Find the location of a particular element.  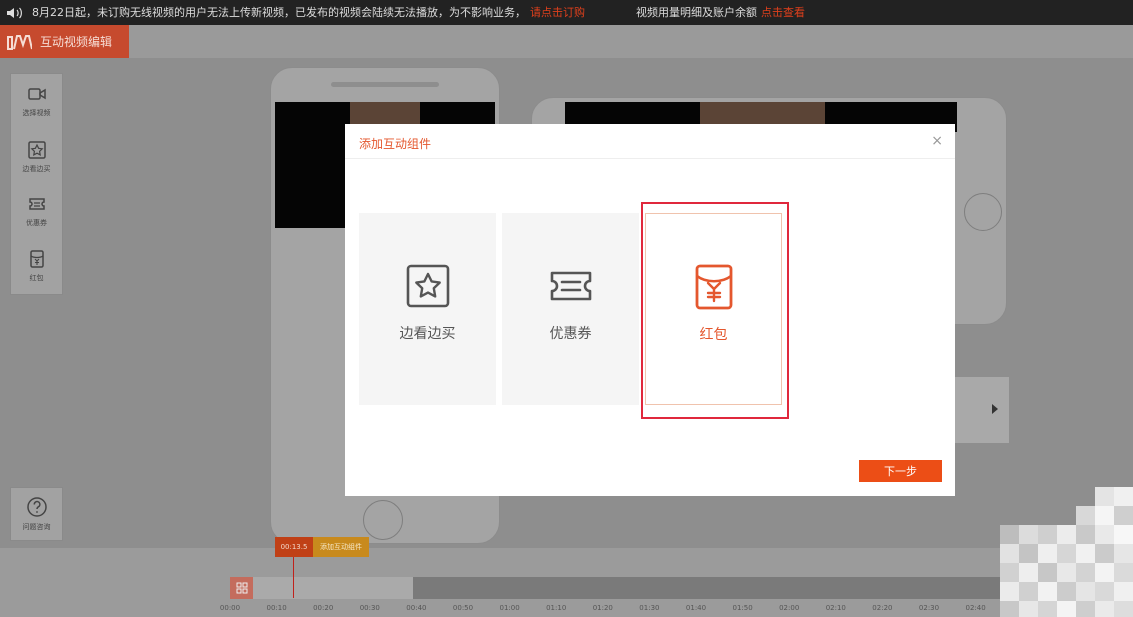

current-time-chip: 00:13.5 is located at coordinates (294, 547).